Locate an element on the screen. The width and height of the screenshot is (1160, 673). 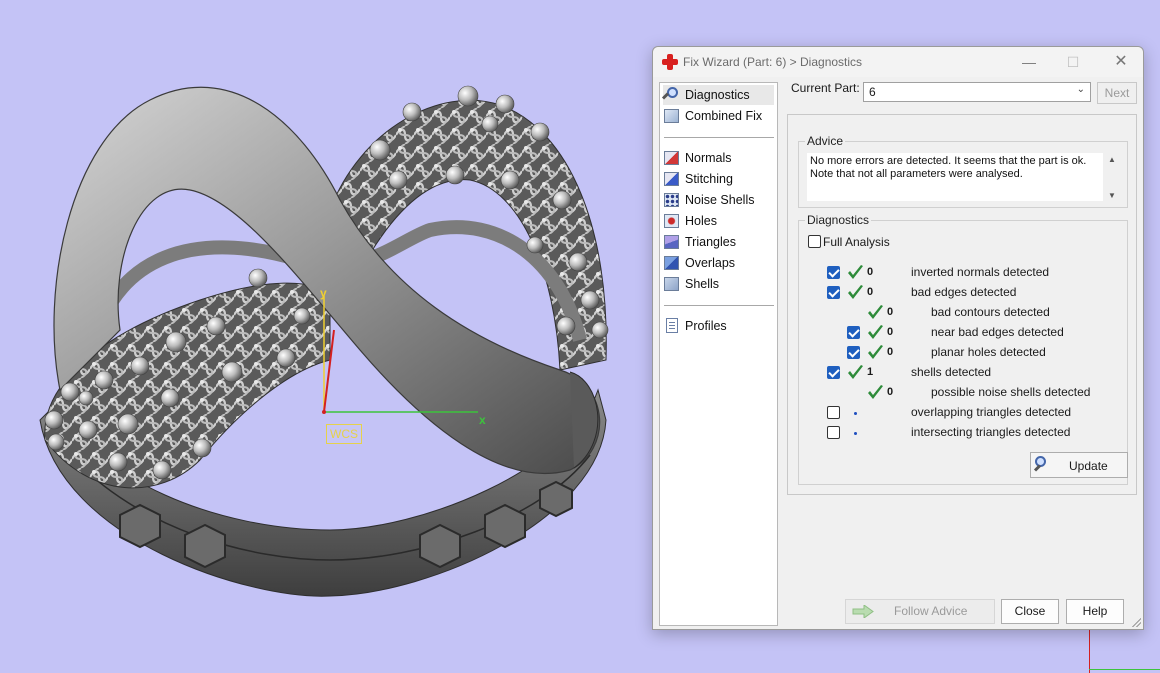
nav-item-label: Overlaps is located at coordinates (710, 263).